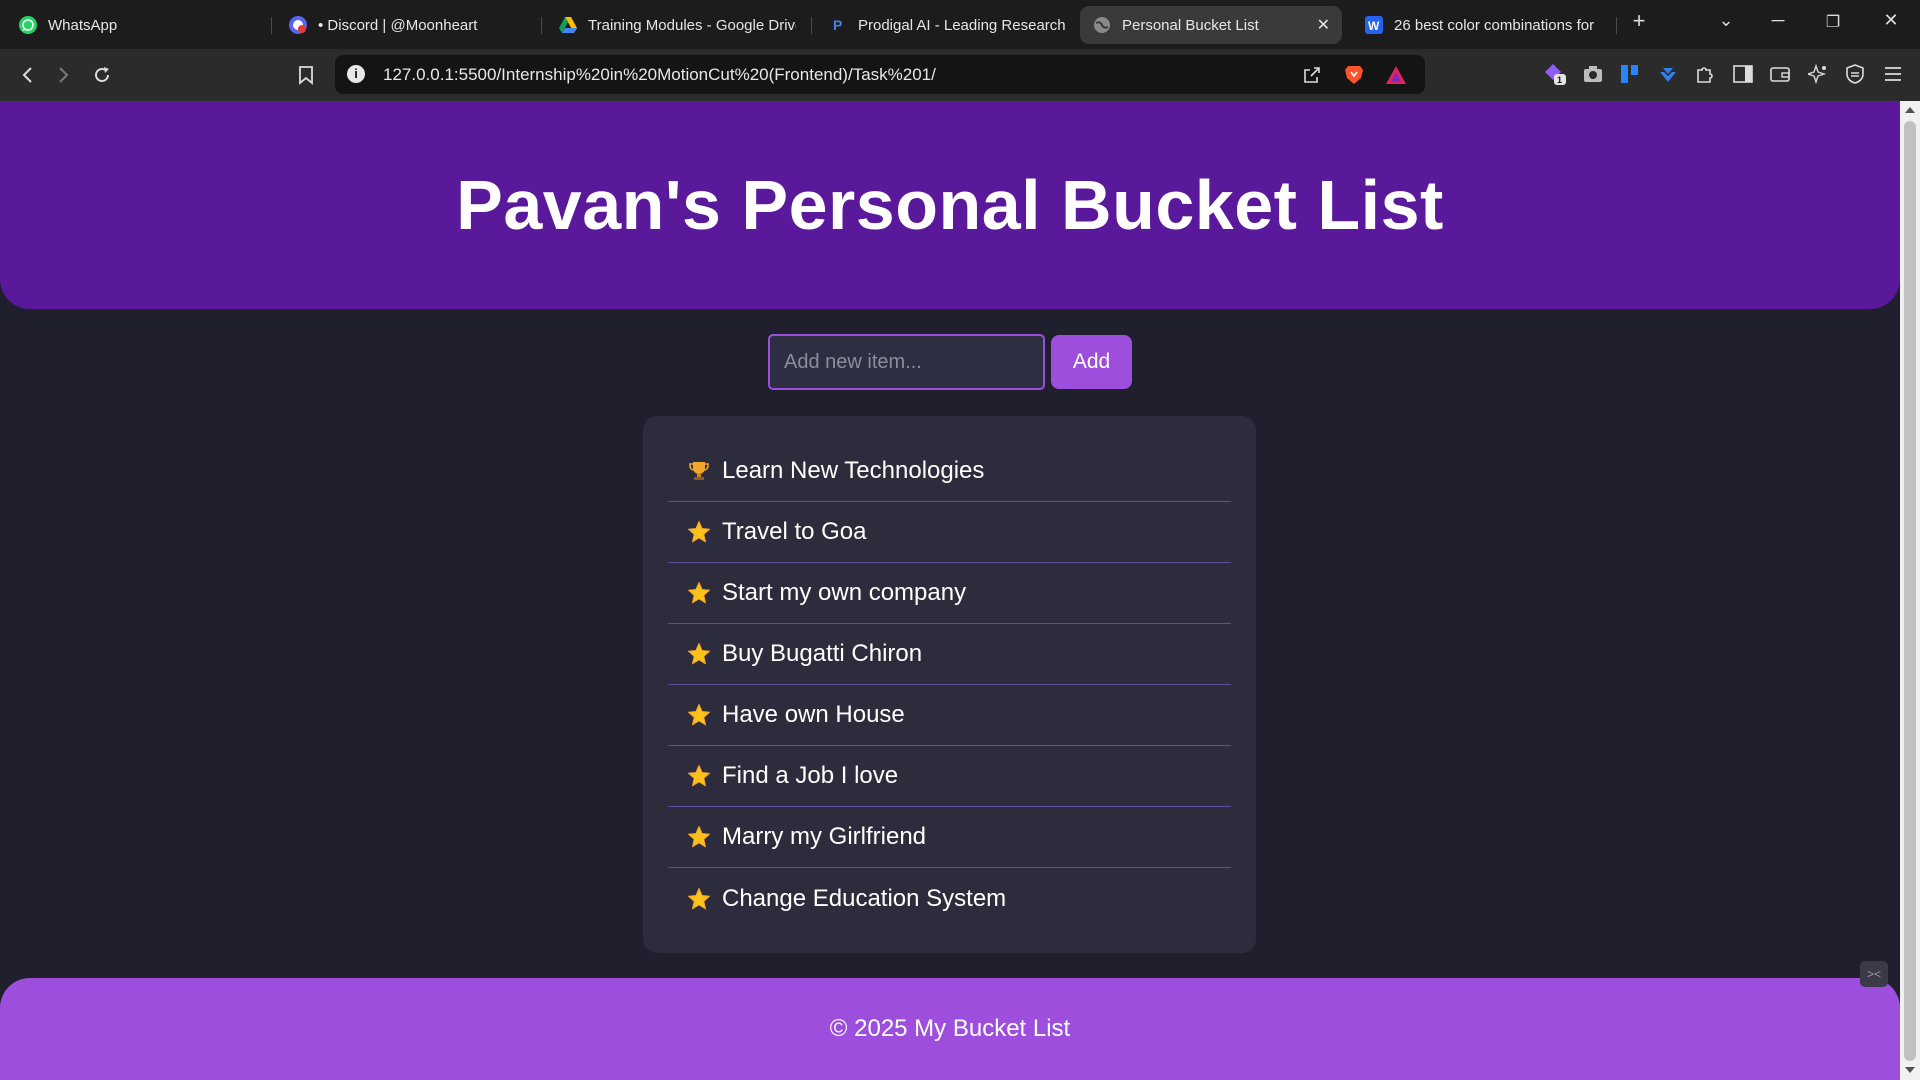 The width and height of the screenshot is (1920, 1080). Describe the element at coordinates (844, 592) in the screenshot. I see `list-item-text: Start my own company` at that location.